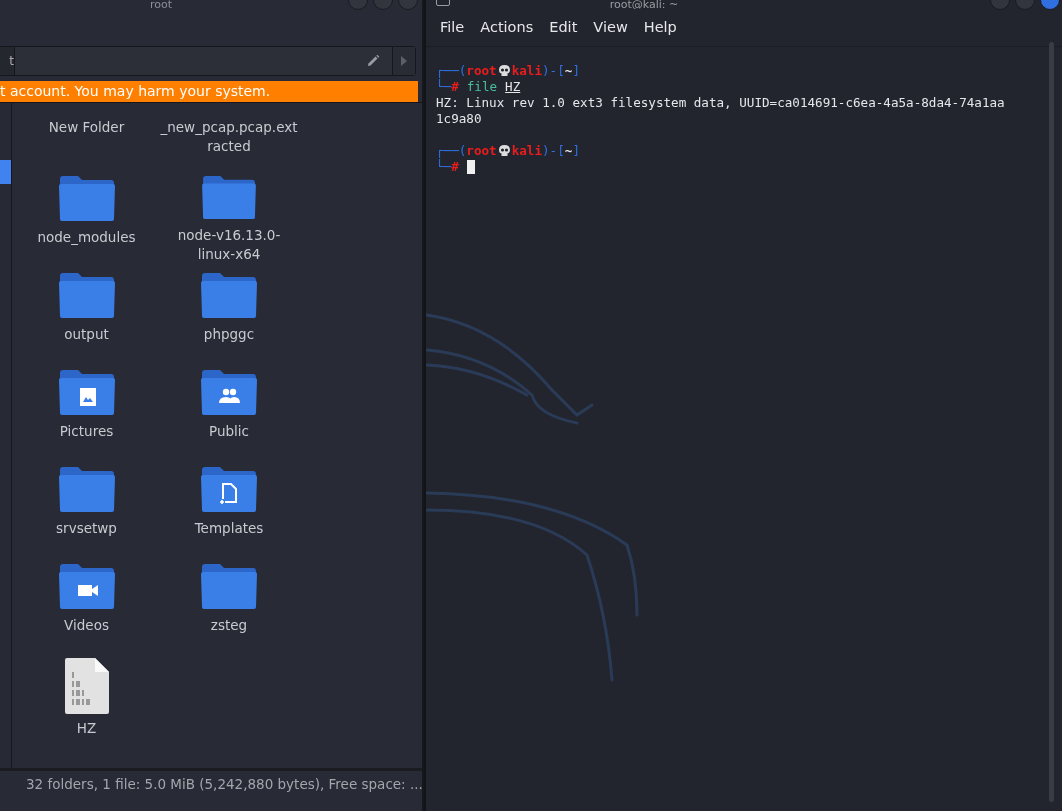  What do you see at coordinates (86, 392) in the screenshot?
I see `pictures-folder-icon` at bounding box center [86, 392].